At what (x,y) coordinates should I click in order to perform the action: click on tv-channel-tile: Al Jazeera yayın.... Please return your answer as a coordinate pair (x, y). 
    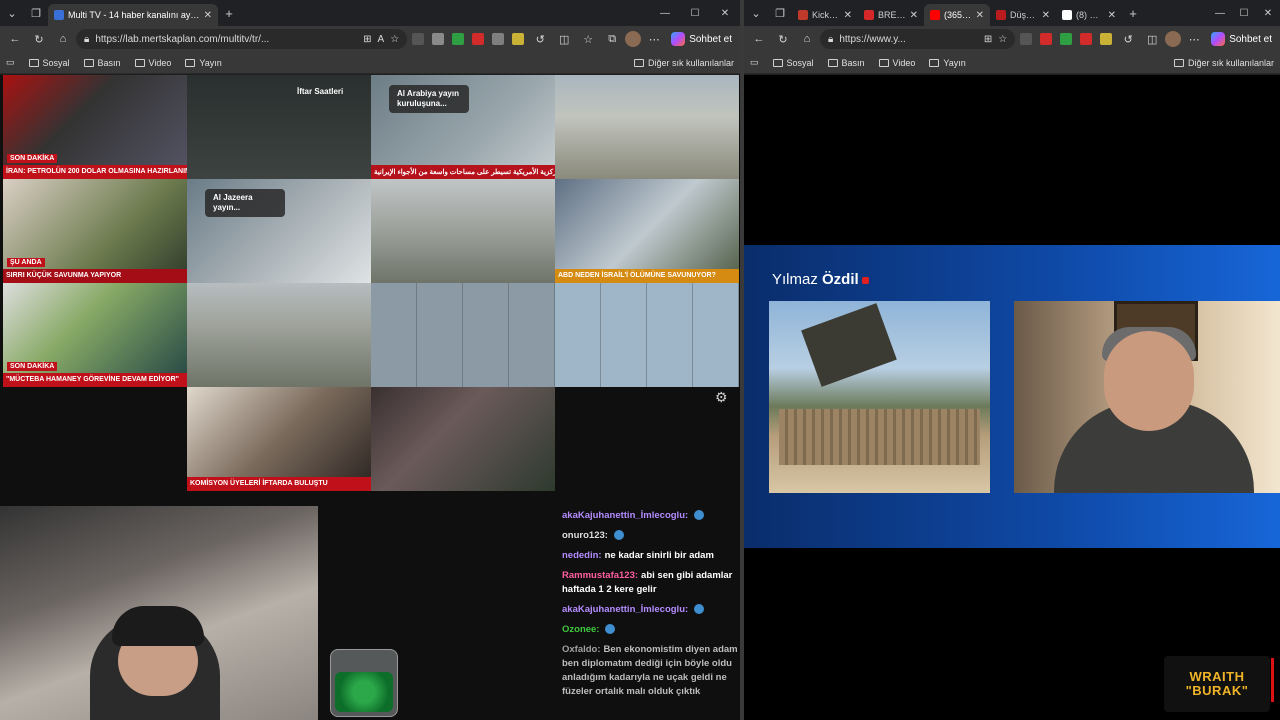
    Looking at the image, I should click on (279, 231).